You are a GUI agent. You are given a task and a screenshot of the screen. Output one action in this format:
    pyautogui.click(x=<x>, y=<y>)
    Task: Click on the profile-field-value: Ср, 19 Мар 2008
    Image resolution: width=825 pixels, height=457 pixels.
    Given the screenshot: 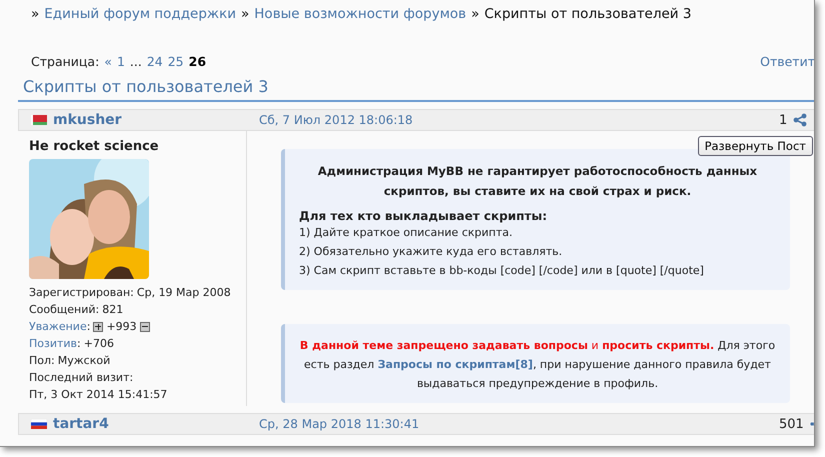 What is the action you would take?
    pyautogui.click(x=183, y=293)
    